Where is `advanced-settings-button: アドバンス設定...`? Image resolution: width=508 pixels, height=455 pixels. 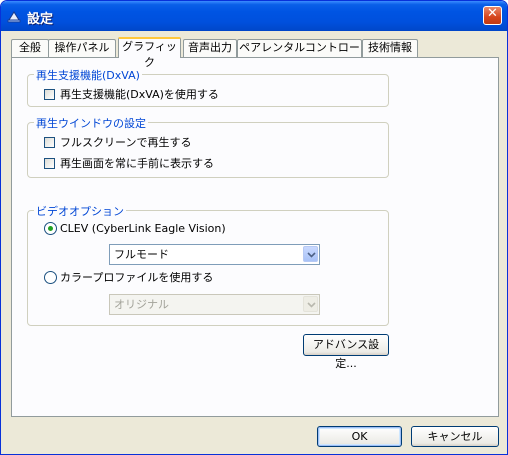 advanced-settings-button: アドバンス設定... is located at coordinates (346, 352).